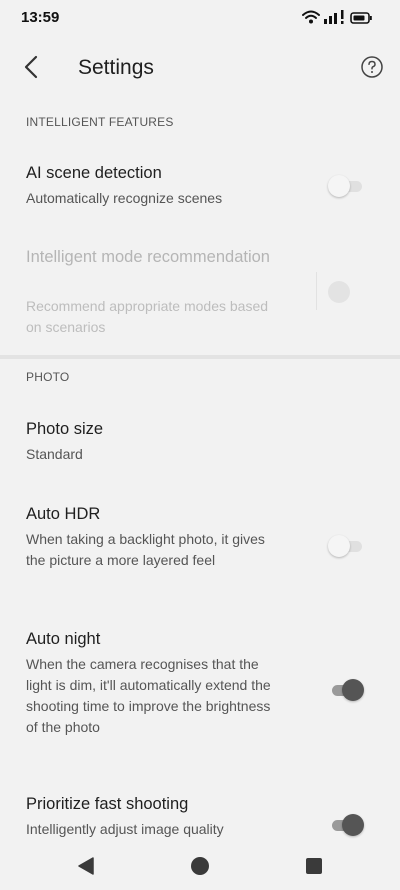 This screenshot has width=400, height=890. Describe the element at coordinates (48, 377) in the screenshot. I see `section-header-photo: PHOTO` at that location.